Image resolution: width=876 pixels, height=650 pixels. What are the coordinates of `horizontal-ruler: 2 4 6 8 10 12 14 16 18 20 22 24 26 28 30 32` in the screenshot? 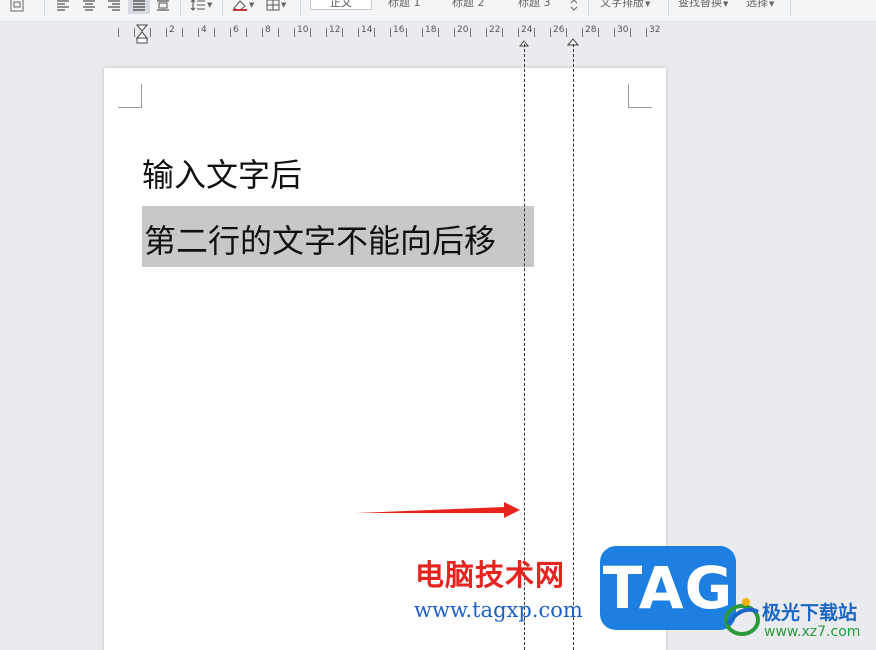 It's located at (438, 34).